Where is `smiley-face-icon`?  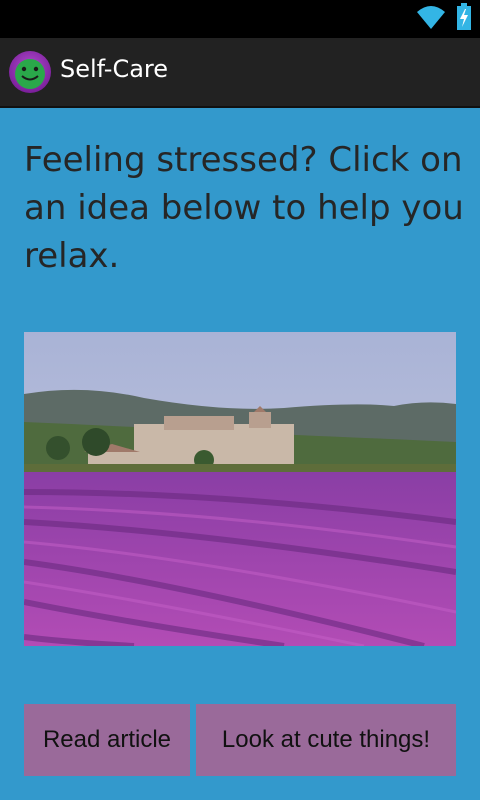
smiley-face-icon is located at coordinates (30, 72).